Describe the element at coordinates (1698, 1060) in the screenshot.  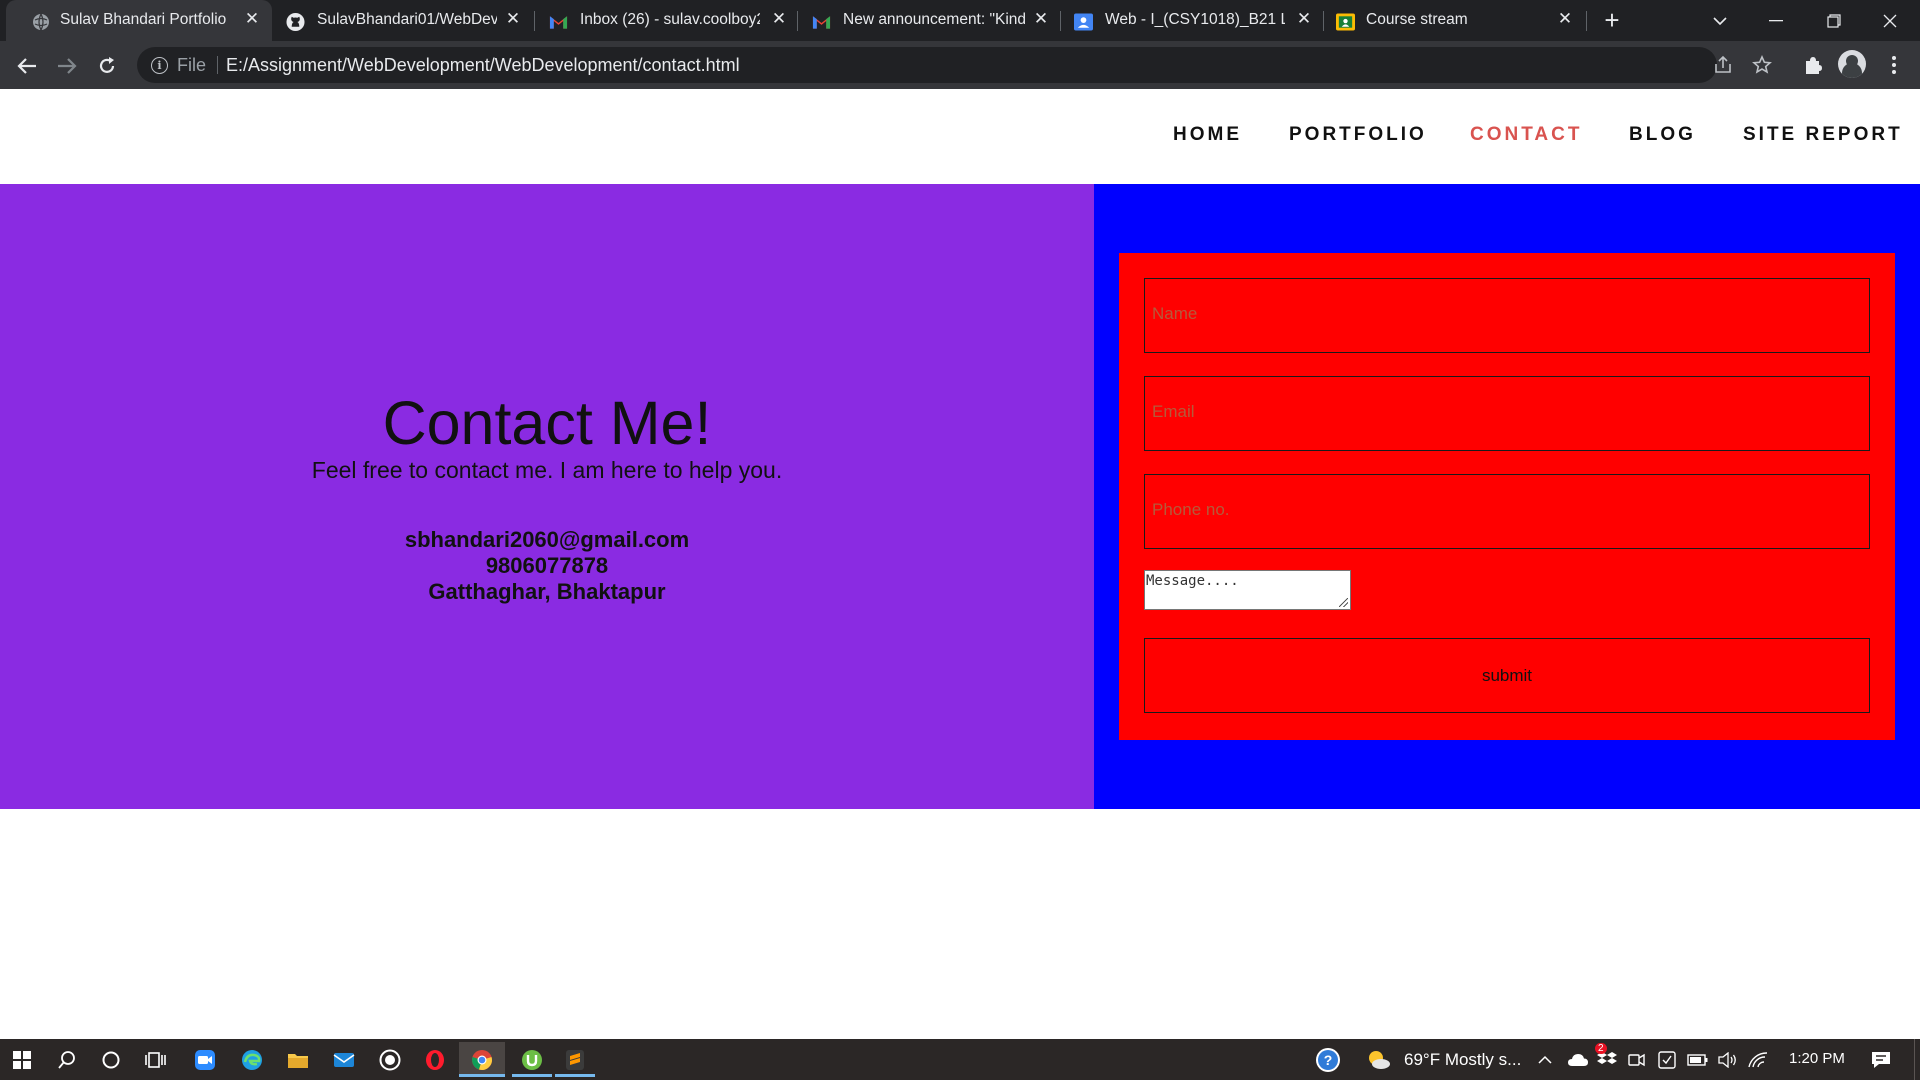
I see `battery-icon` at that location.